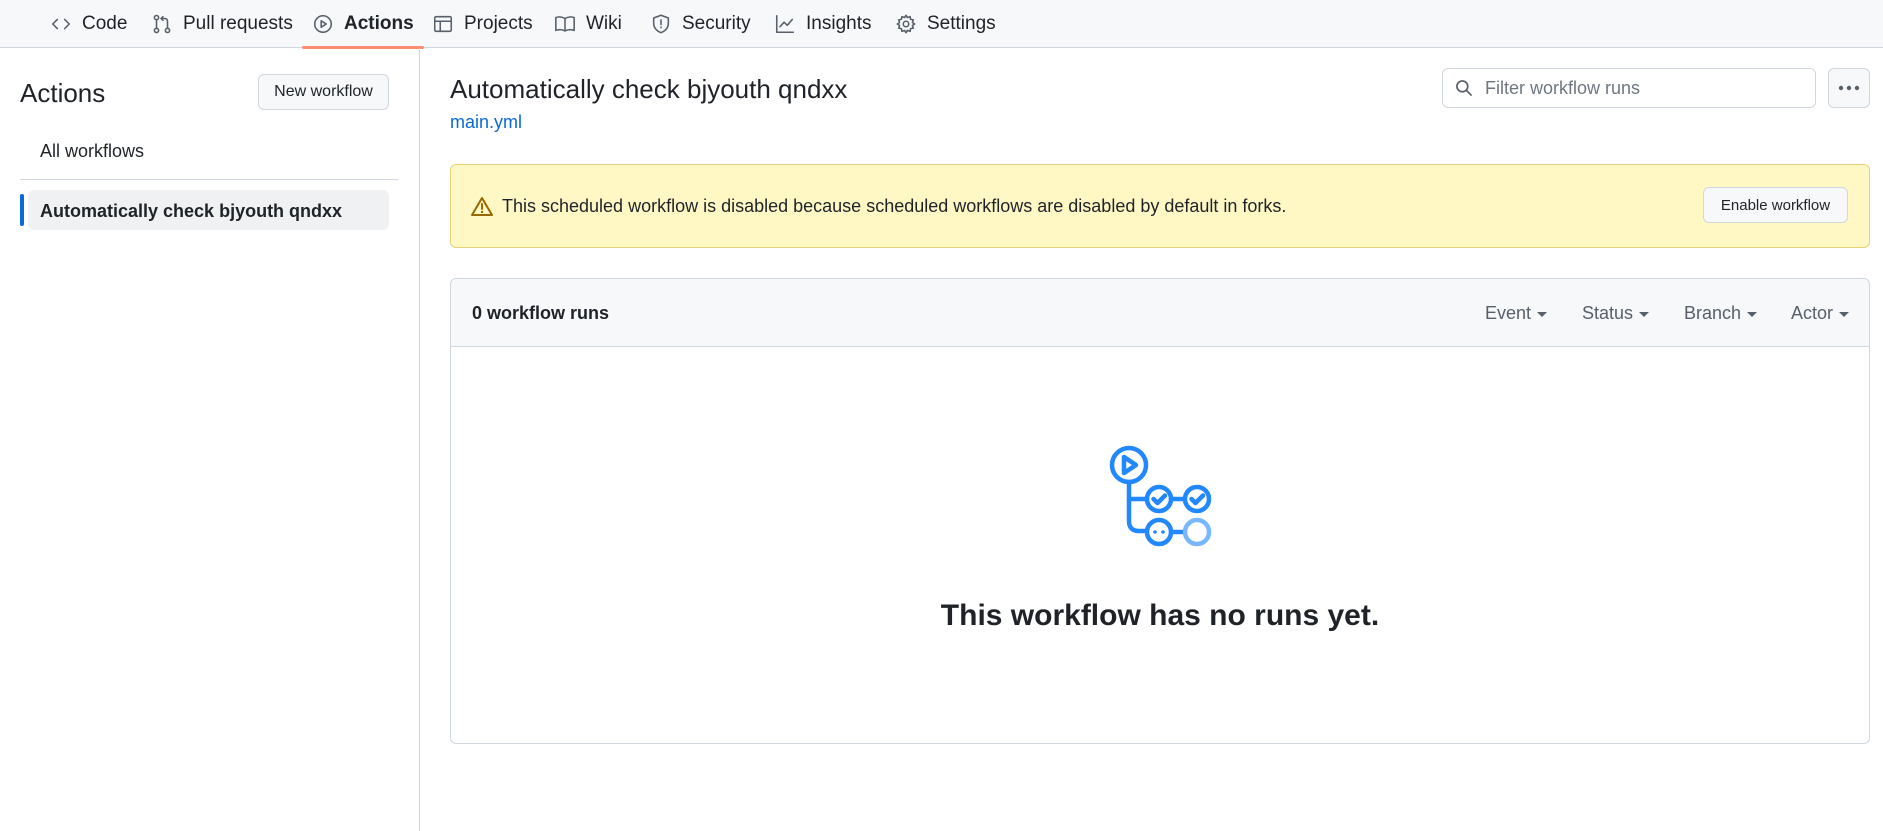  I want to click on tab-actions: Actions, so click(363, 24).